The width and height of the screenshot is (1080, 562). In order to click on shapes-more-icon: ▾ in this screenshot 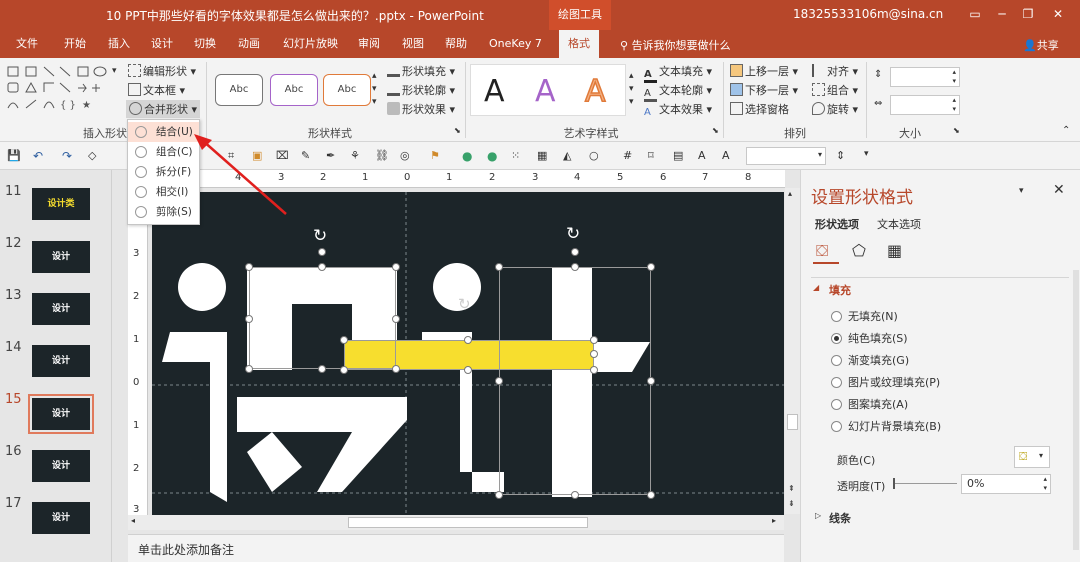, I will do `click(114, 71)`.